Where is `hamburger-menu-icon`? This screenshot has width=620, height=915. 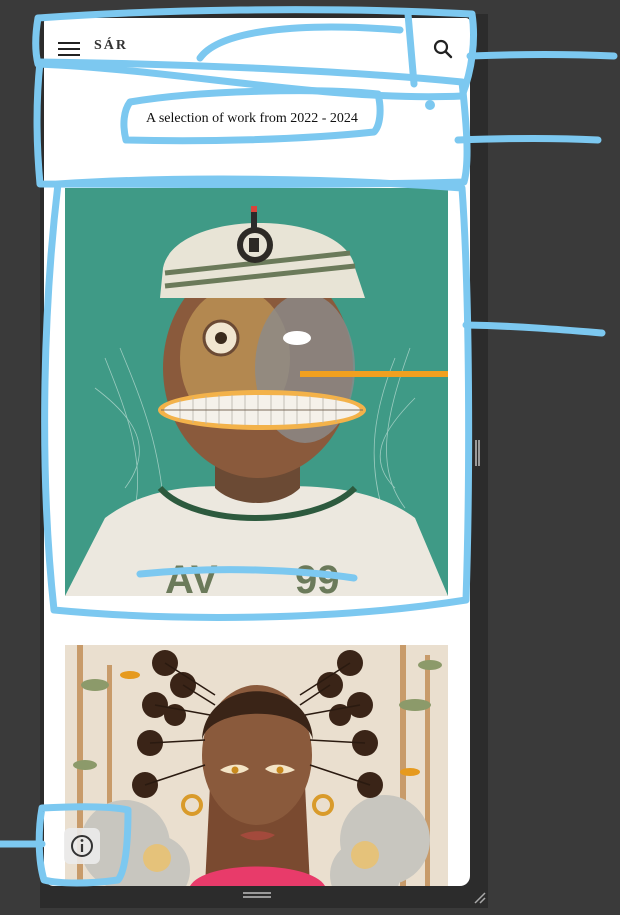 hamburger-menu-icon is located at coordinates (69, 49).